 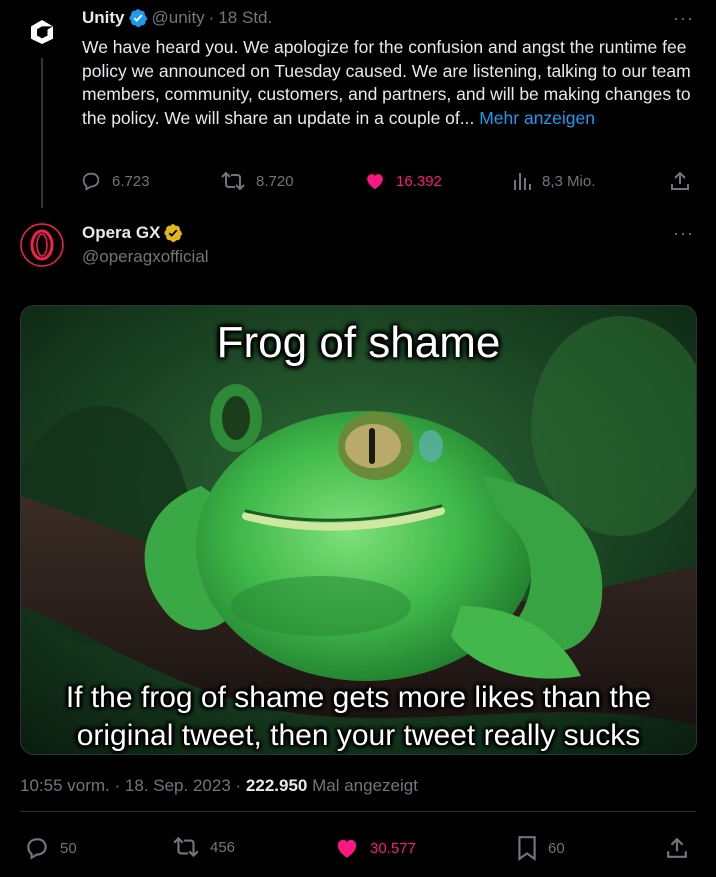 What do you see at coordinates (103, 18) in the screenshot?
I see `author-name: Unity` at bounding box center [103, 18].